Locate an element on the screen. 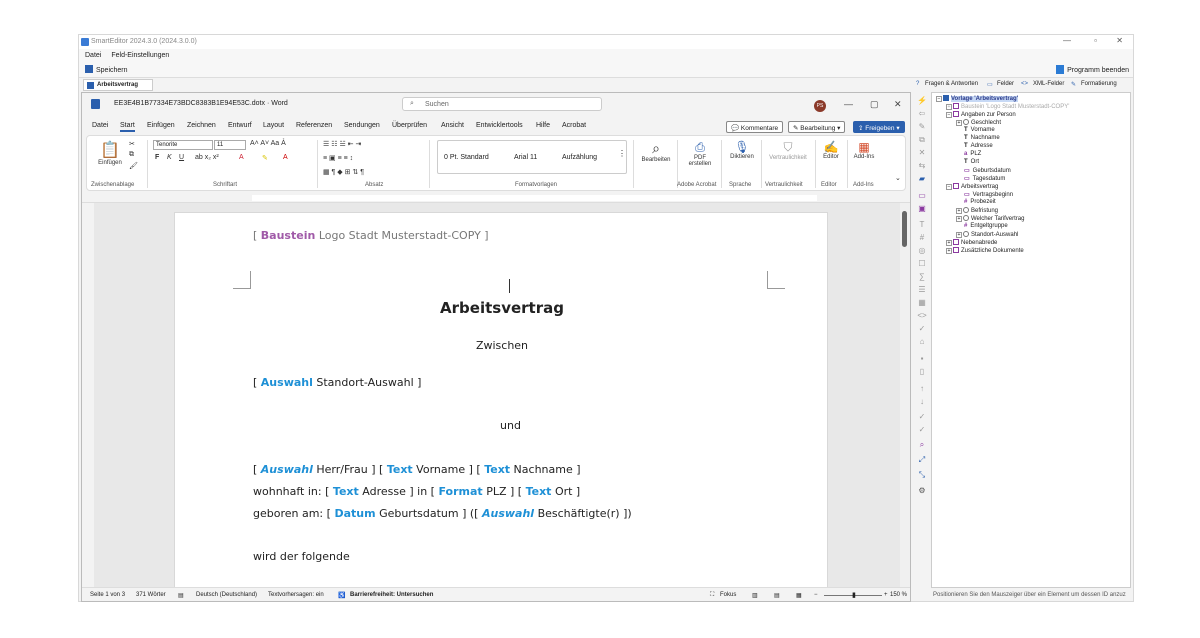  calc-icon: ∑ is located at coordinates (922, 276).